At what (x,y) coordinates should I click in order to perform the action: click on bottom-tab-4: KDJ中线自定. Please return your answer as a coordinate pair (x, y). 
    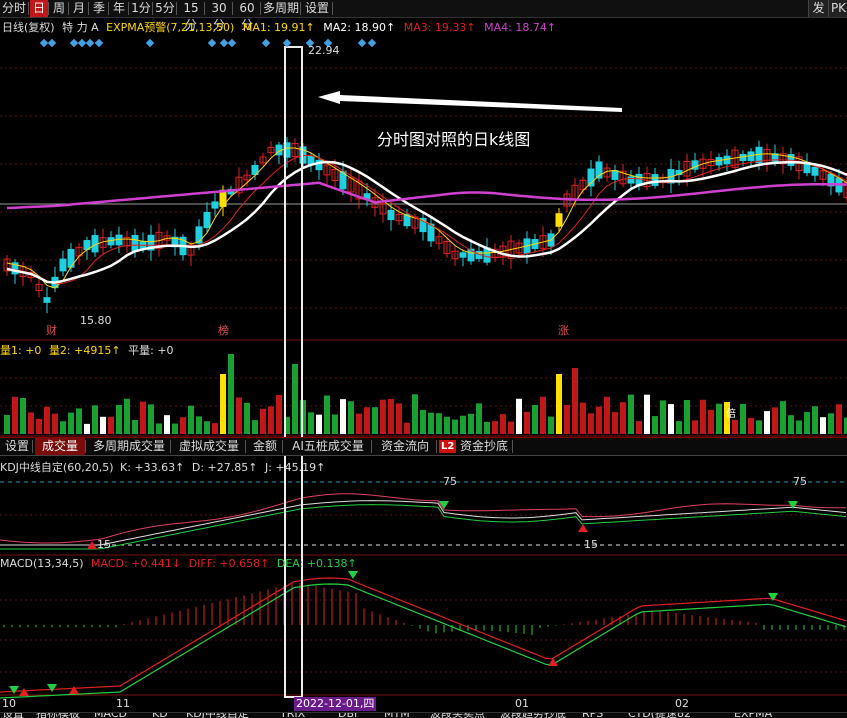
    Looking at the image, I should click on (217, 715).